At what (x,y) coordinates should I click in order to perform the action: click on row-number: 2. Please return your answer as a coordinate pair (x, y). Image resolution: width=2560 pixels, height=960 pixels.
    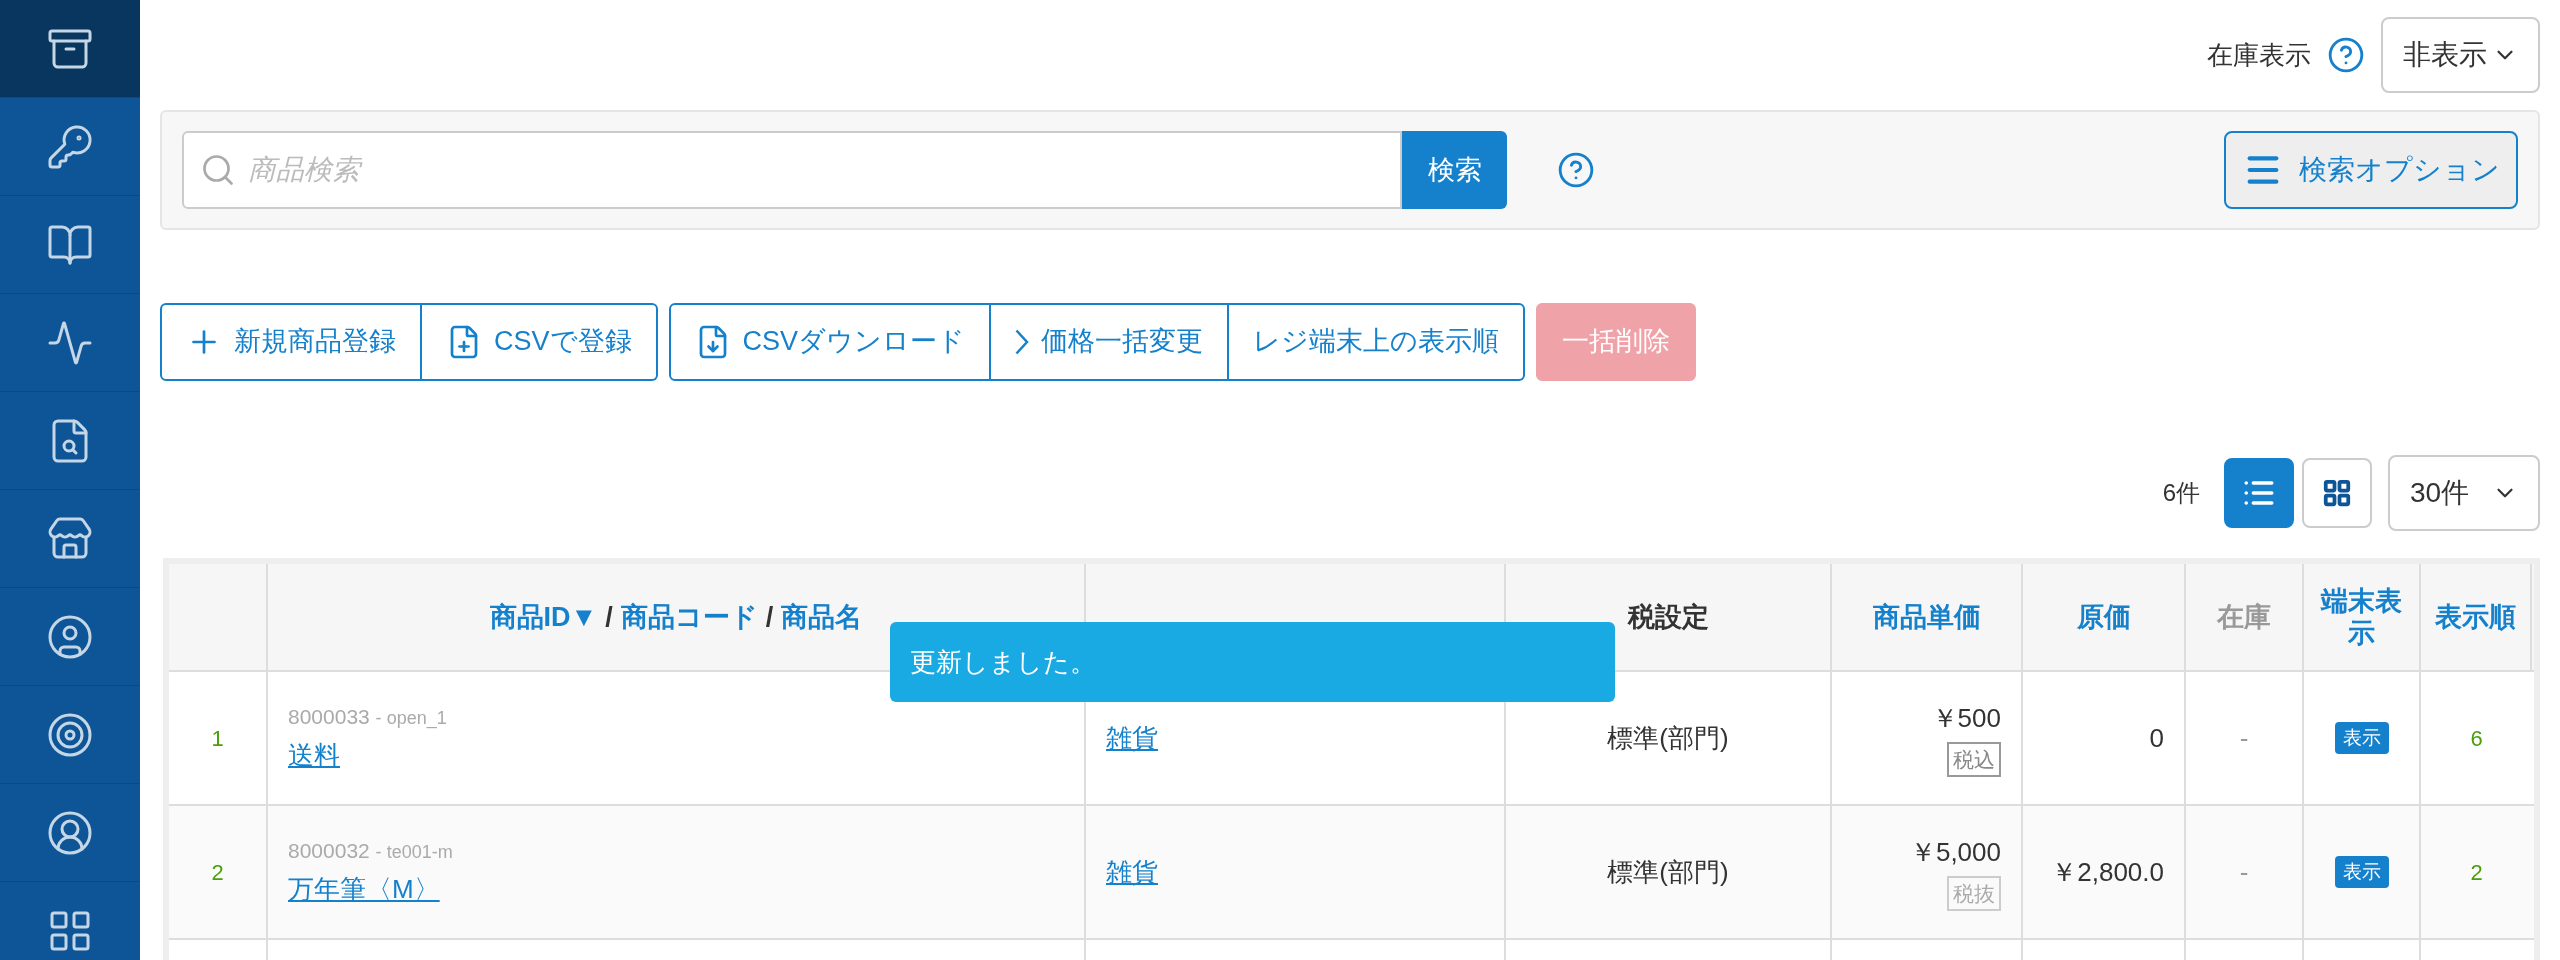
    Looking at the image, I should click on (217, 872).